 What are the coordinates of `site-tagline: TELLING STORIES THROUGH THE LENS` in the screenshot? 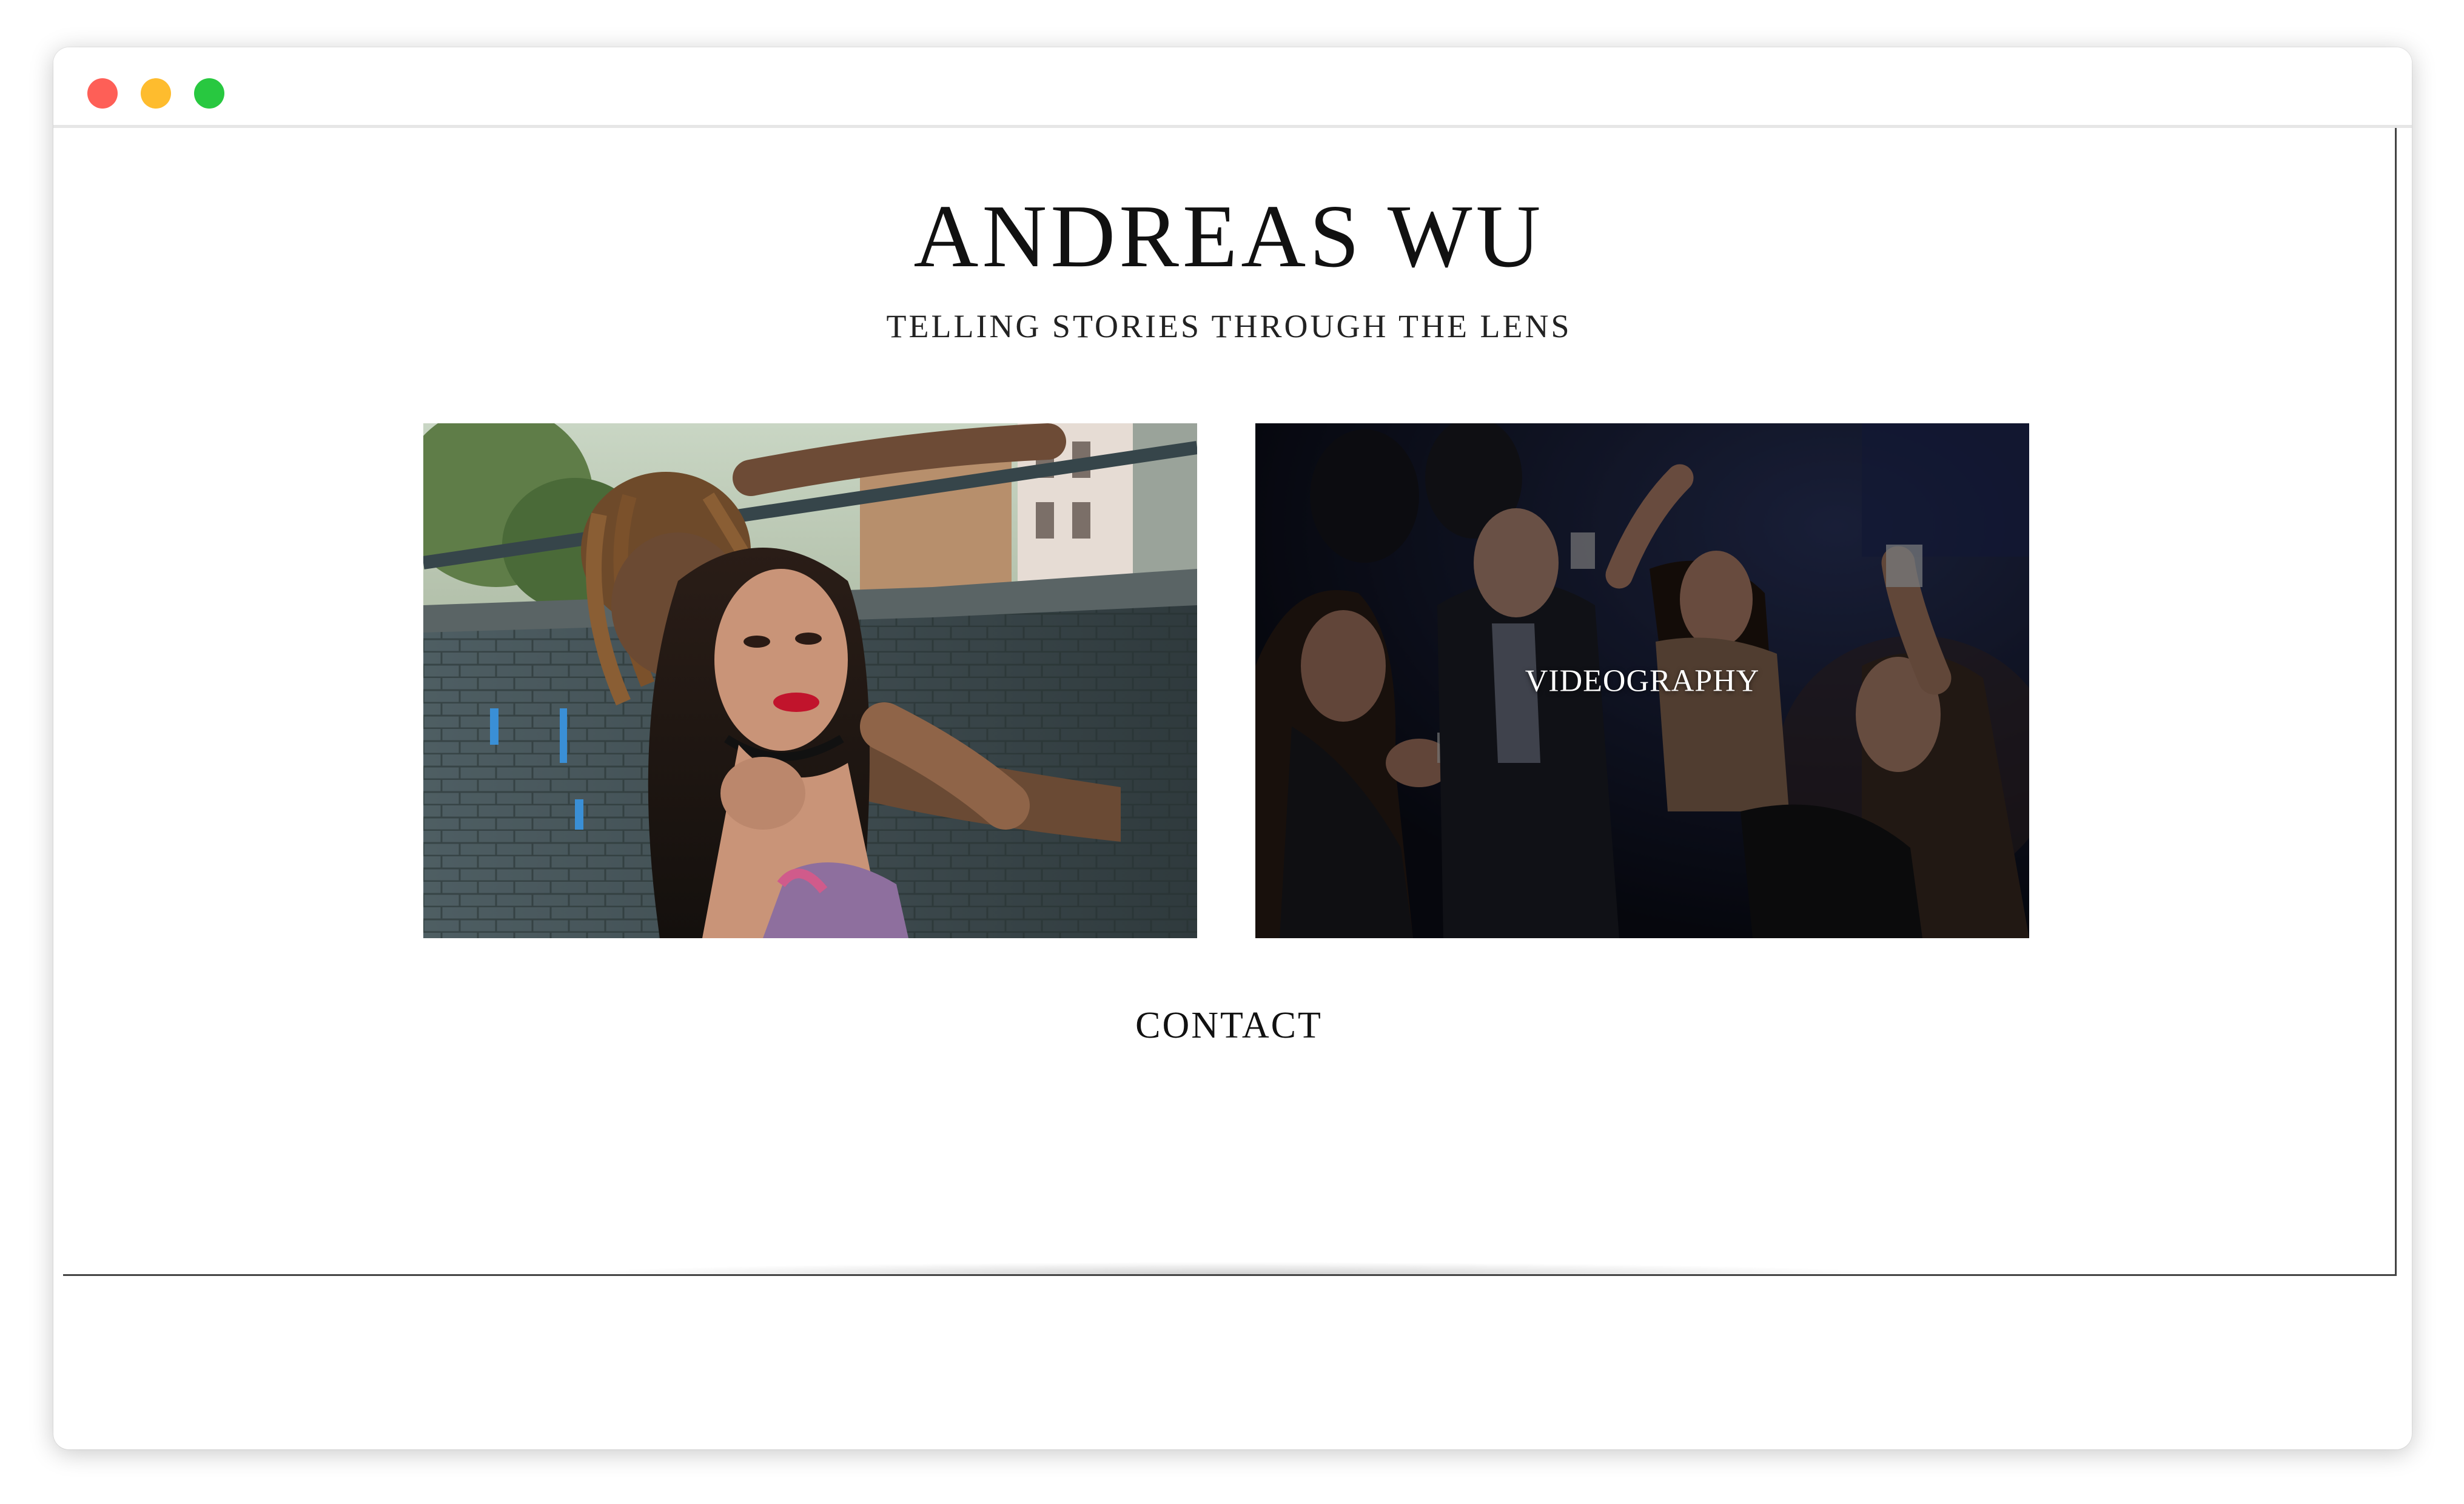 It's located at (1229, 326).